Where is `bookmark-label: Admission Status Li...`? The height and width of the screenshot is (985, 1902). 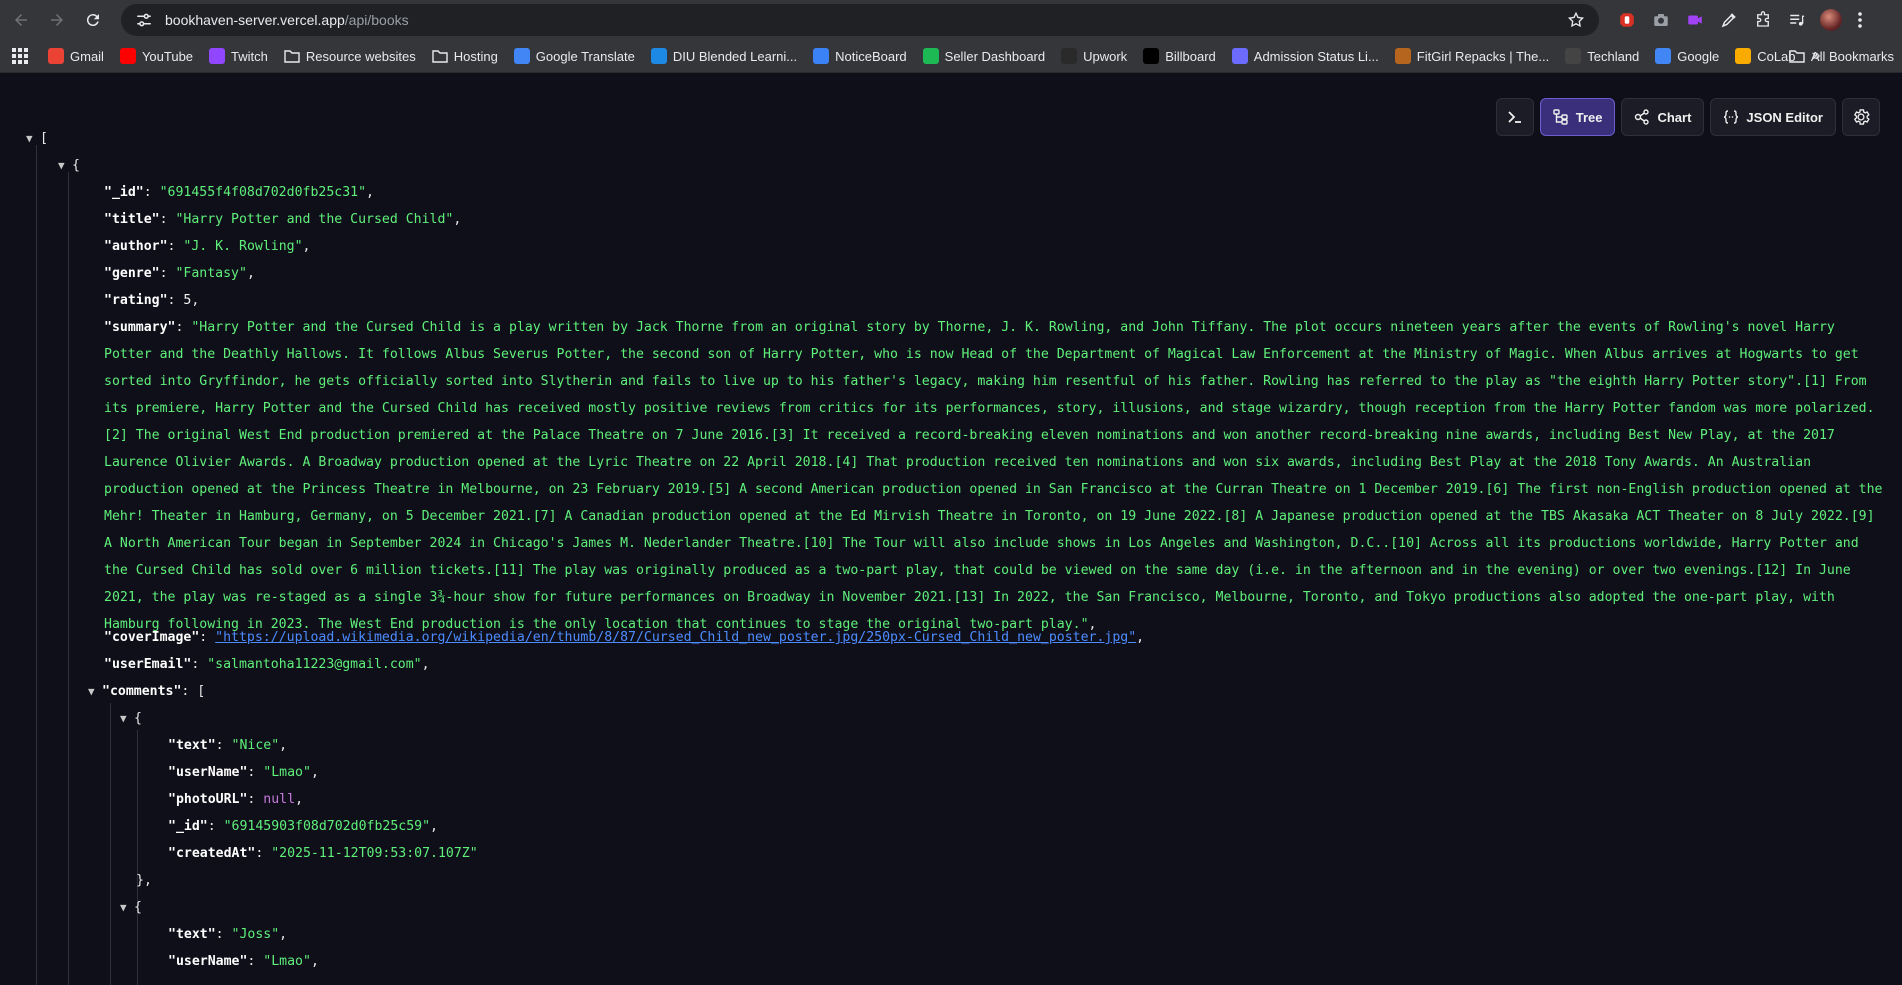 bookmark-label: Admission Status Li... is located at coordinates (1316, 56).